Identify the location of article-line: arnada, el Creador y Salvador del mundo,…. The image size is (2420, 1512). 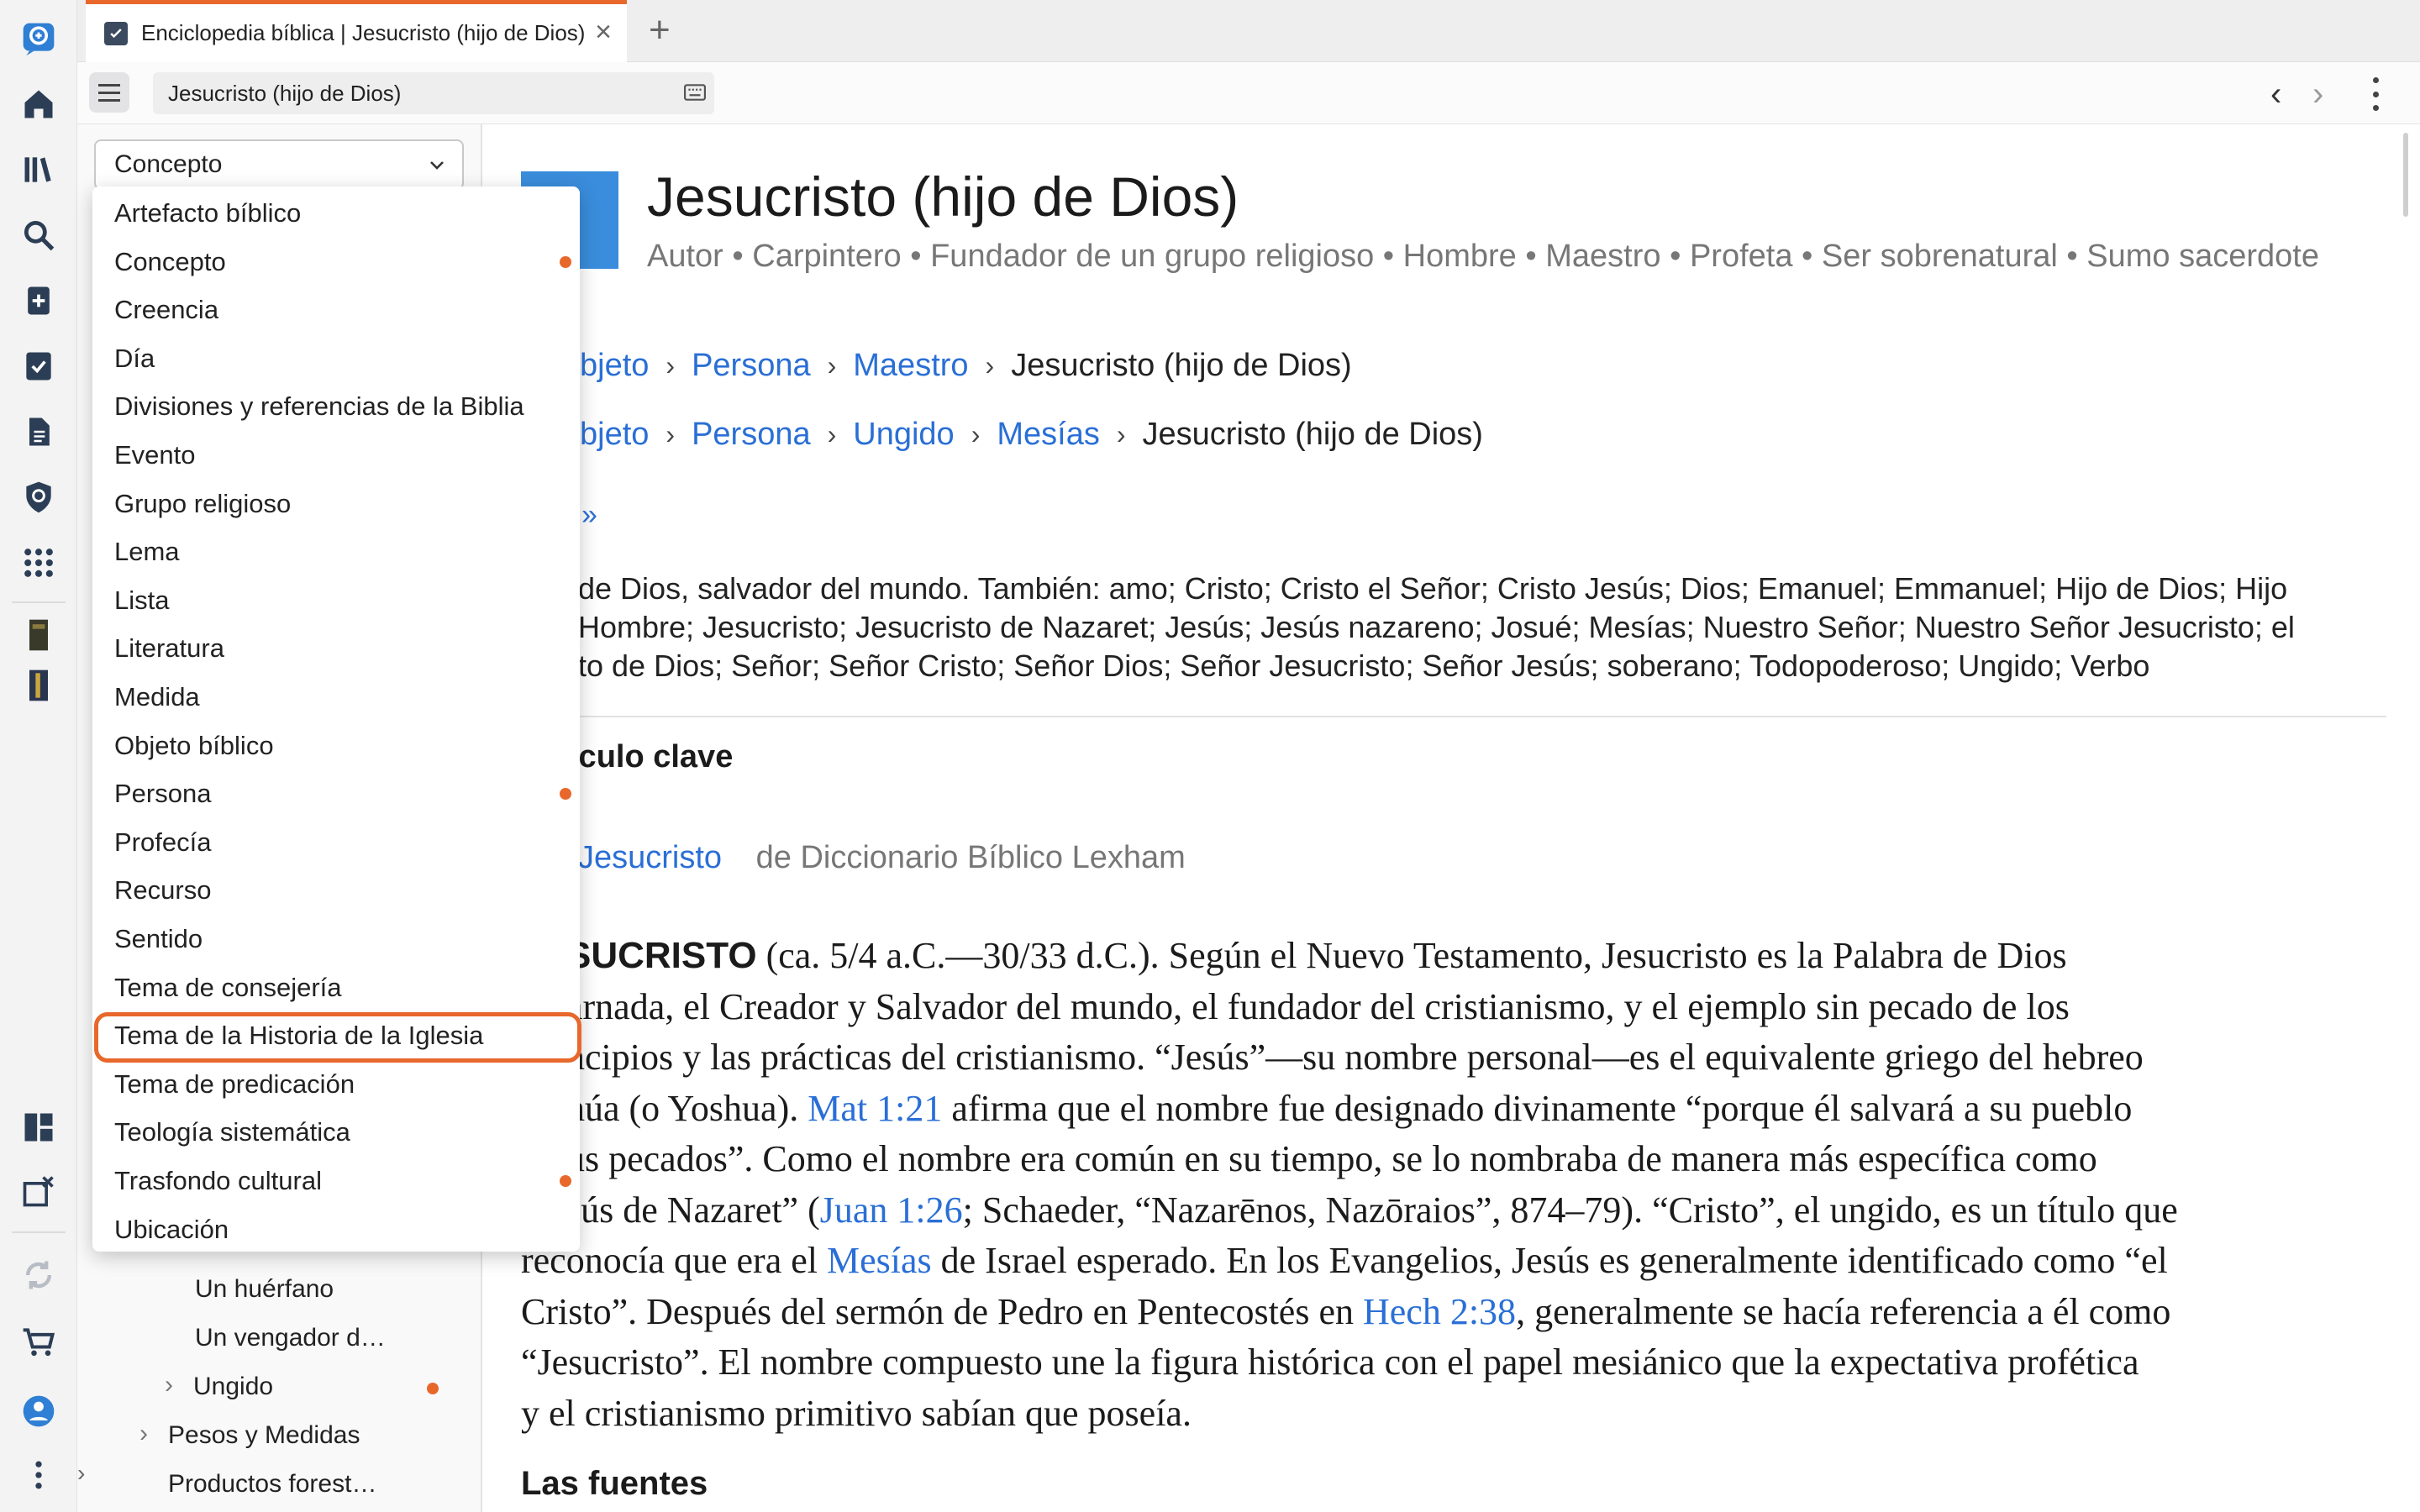
(1318, 1006).